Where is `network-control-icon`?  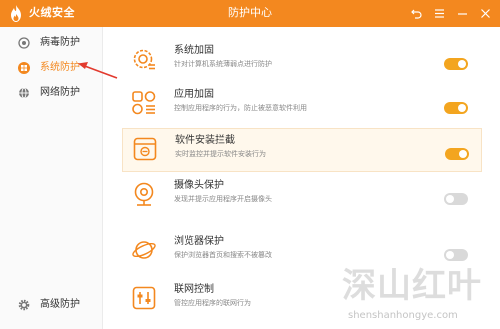 network-control-icon is located at coordinates (144, 298).